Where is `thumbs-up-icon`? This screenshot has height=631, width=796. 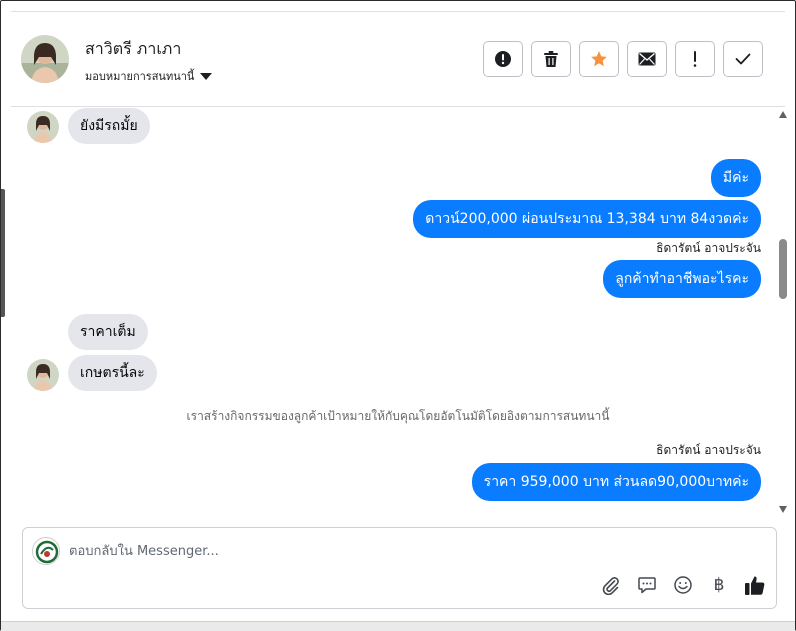 thumbs-up-icon is located at coordinates (755, 585).